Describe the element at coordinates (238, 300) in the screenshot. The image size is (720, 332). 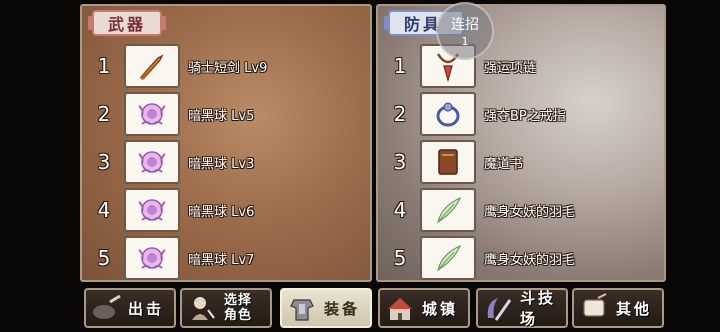
I see `select-character-label-line1: 选择` at that location.